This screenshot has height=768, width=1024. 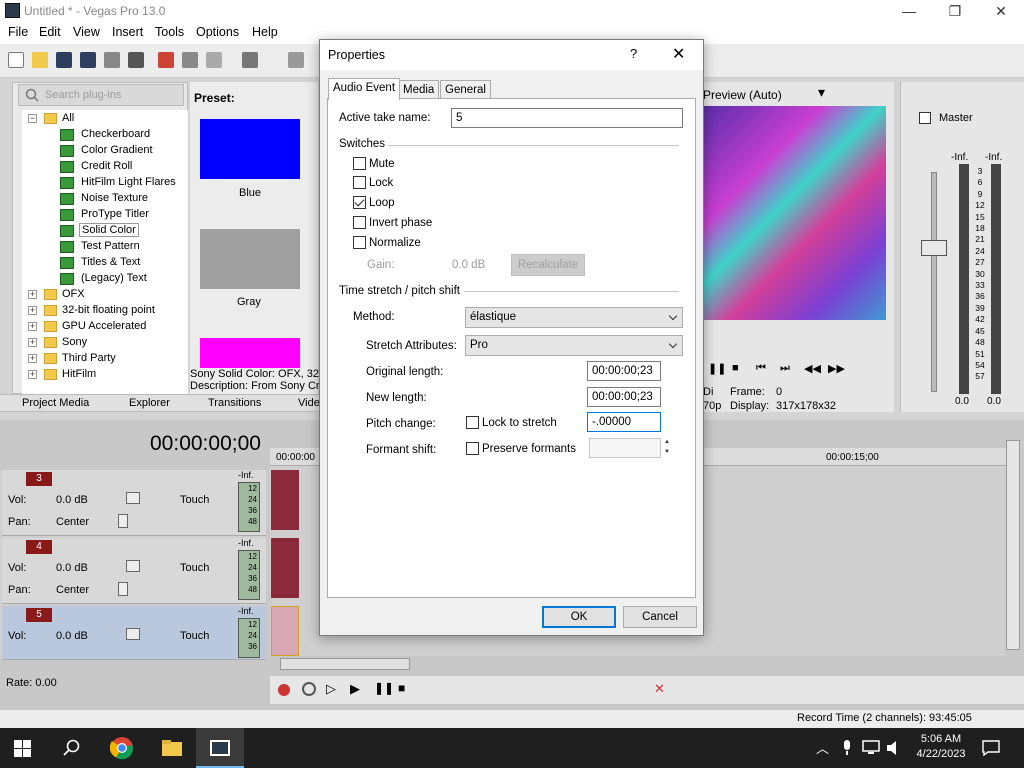 What do you see at coordinates (128, 182) in the screenshot?
I see `tree-item-hitfilm-light-flares: HitFilm Light Flares` at bounding box center [128, 182].